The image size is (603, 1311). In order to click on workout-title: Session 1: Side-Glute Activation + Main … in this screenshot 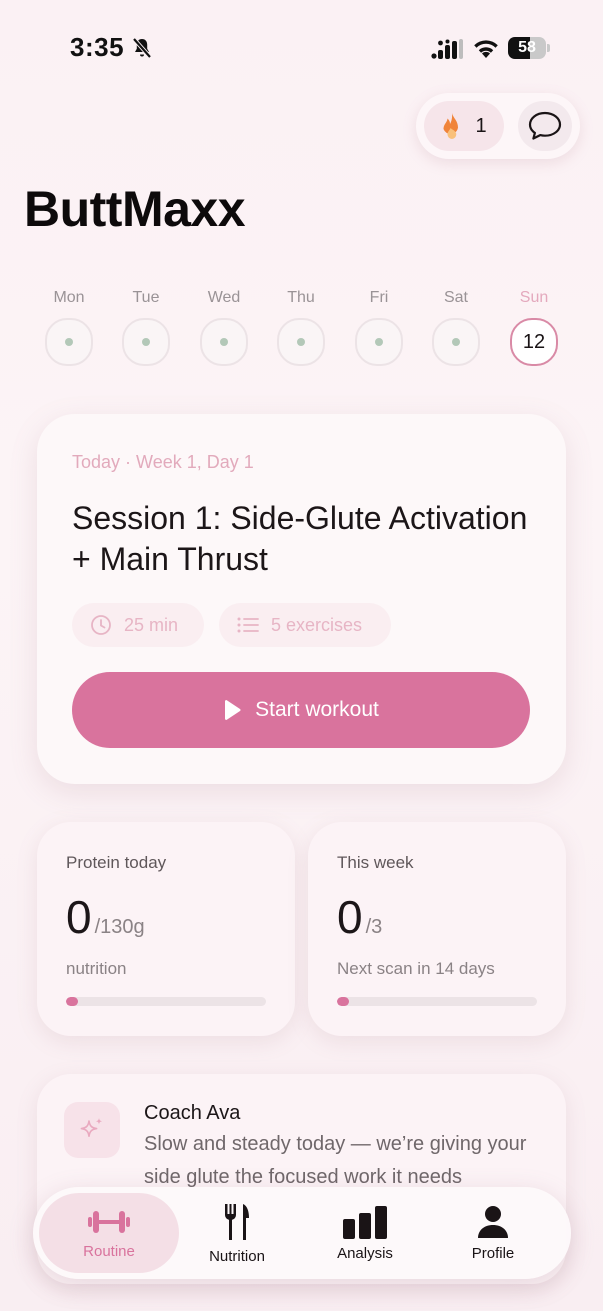, I will do `click(300, 538)`.